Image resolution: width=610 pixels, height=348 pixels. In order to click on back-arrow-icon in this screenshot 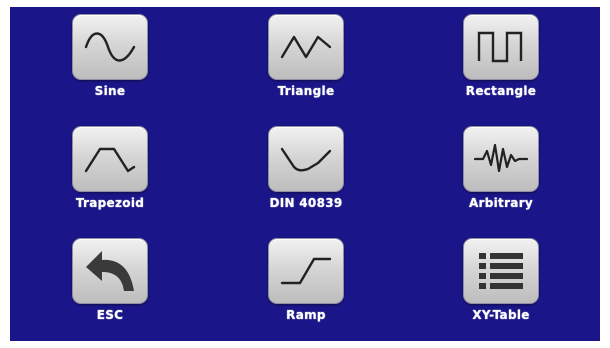, I will do `click(110, 271)`.